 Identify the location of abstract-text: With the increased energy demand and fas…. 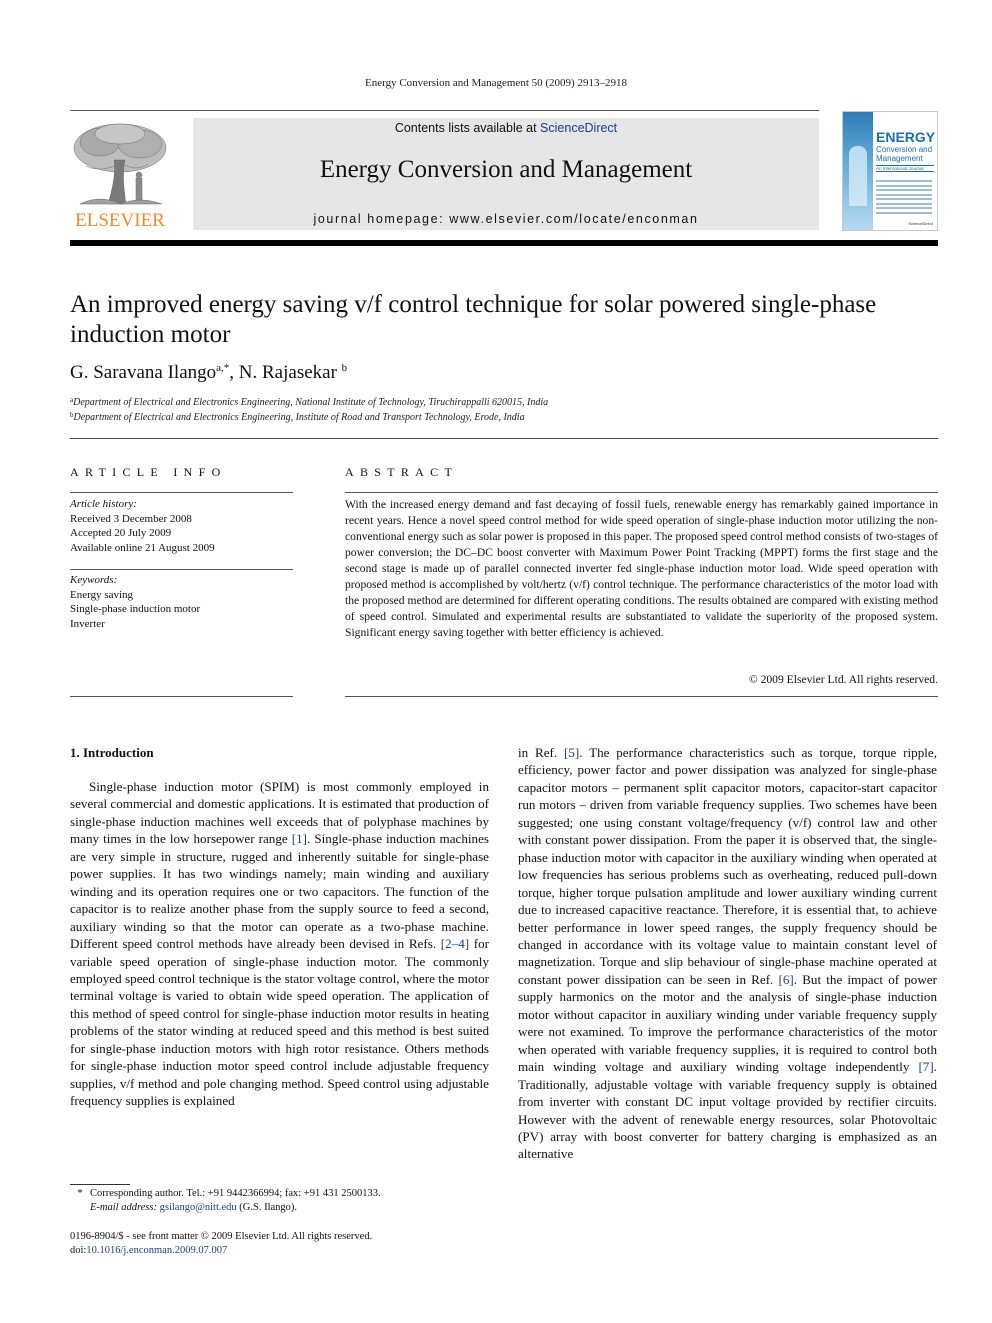
(641, 568).